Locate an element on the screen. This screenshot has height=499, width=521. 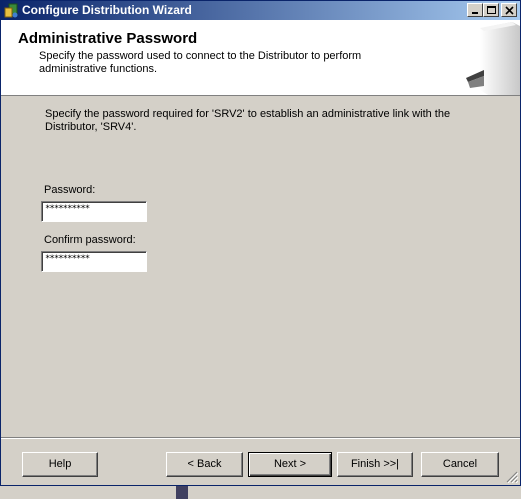
maximize-button is located at coordinates (491, 10).